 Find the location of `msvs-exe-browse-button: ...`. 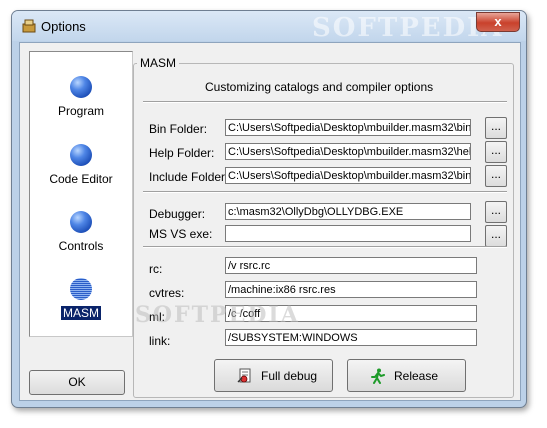

msvs-exe-browse-button: ... is located at coordinates (496, 236).